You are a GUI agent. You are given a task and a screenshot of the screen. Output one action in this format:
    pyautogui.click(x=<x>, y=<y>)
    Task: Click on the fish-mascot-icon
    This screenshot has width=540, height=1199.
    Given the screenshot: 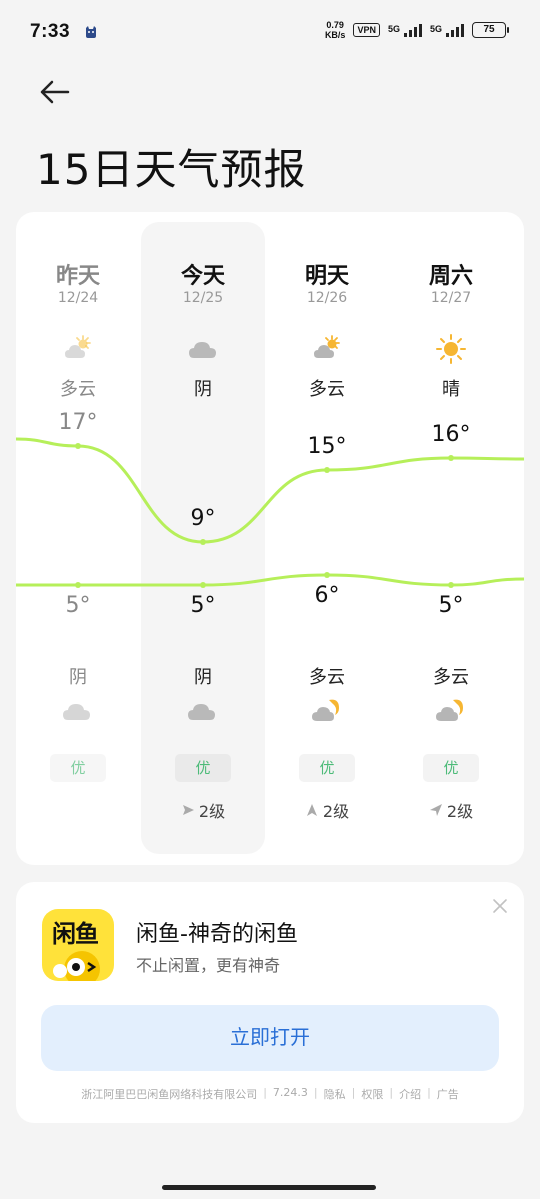 What is the action you would take?
    pyautogui.click(x=76, y=966)
    